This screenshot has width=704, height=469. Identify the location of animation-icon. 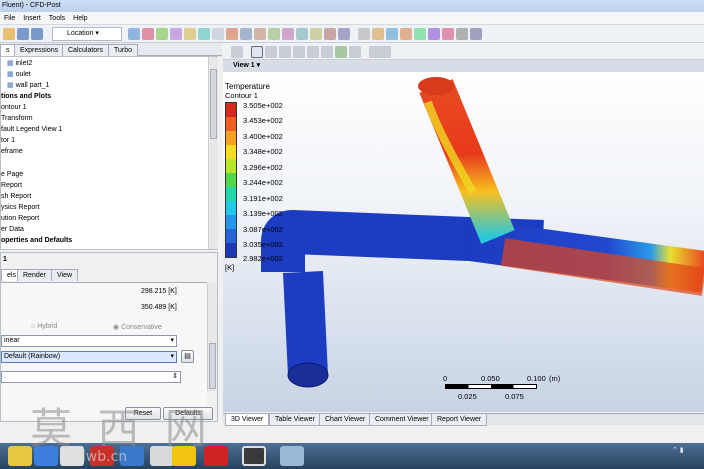
(378, 34).